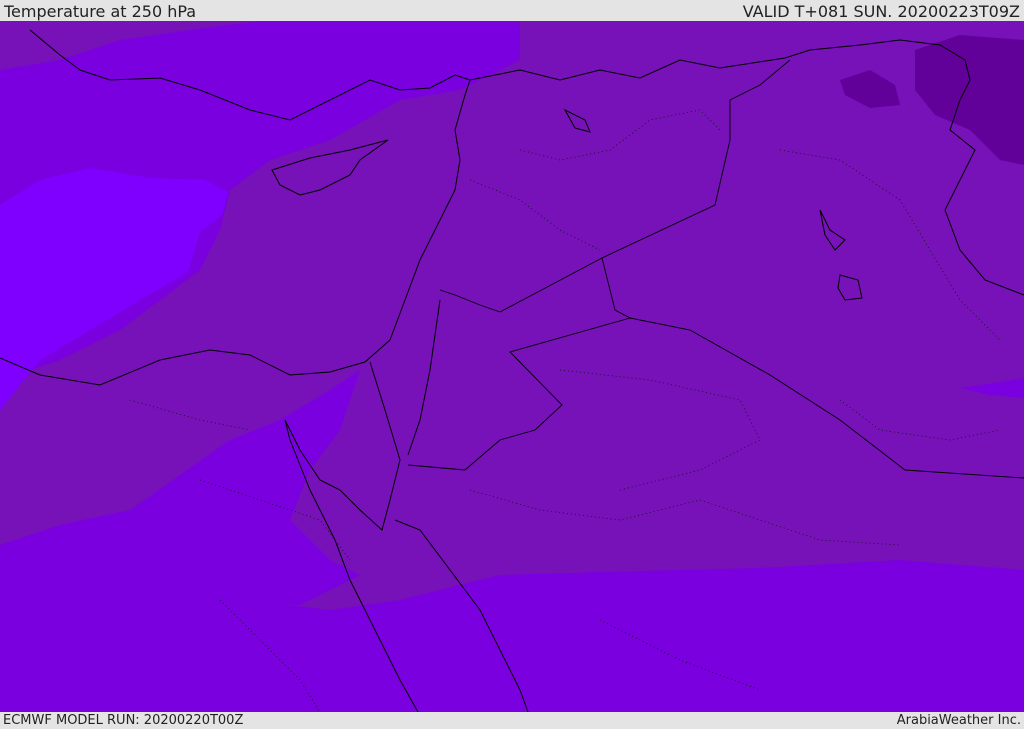 This screenshot has width=1024, height=729. What do you see at coordinates (100, 11) in the screenshot?
I see `map-title: Temperature at 250 hPa` at bounding box center [100, 11].